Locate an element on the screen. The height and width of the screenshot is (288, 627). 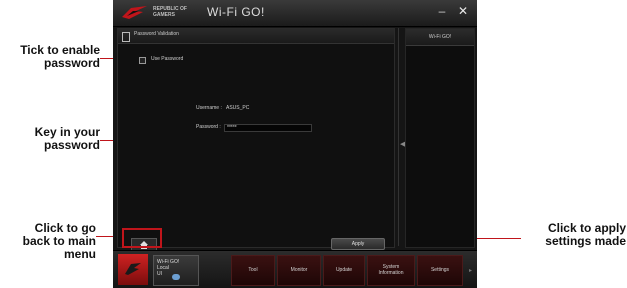
apply-button: Apply is located at coordinates (358, 244).